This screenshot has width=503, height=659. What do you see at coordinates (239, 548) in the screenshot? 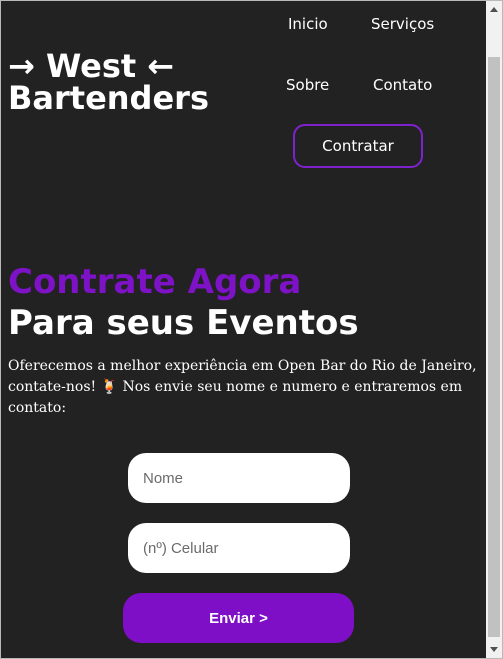
I see `phone-input` at bounding box center [239, 548].